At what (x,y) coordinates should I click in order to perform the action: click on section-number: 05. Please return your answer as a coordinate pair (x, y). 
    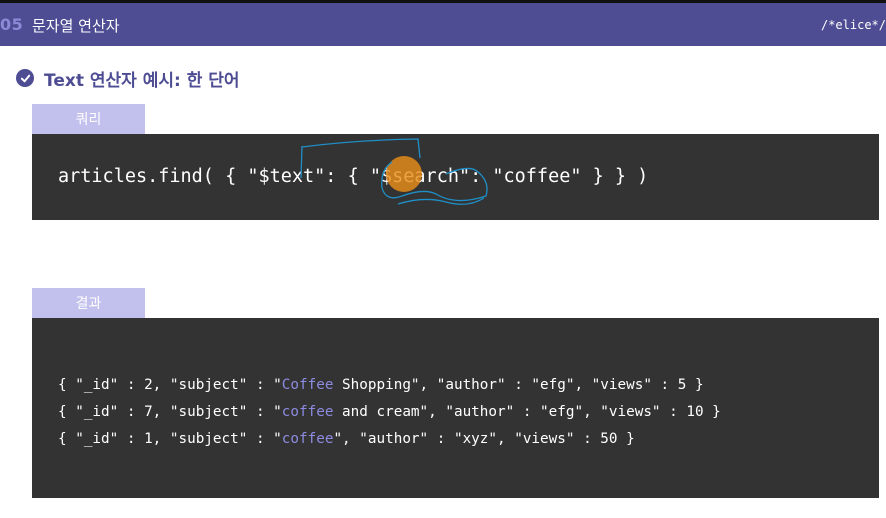
    Looking at the image, I should click on (12, 24).